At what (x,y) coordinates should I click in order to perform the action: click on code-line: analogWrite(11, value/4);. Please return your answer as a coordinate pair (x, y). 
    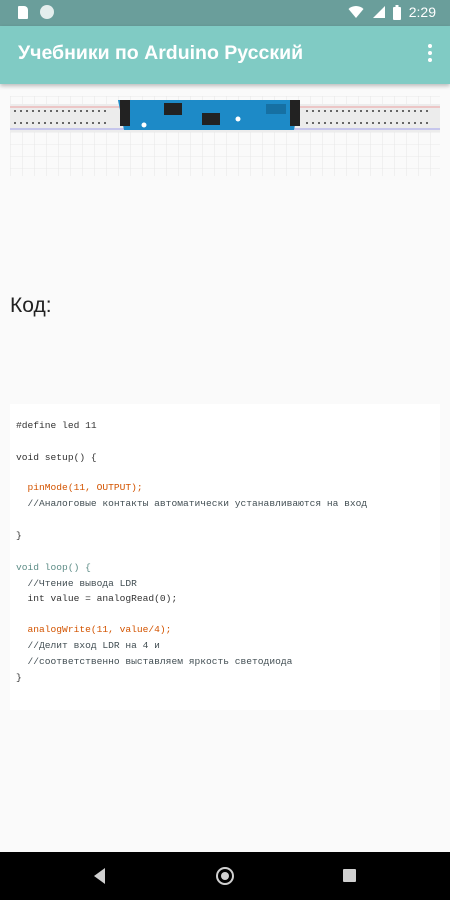
    Looking at the image, I should click on (94, 629).